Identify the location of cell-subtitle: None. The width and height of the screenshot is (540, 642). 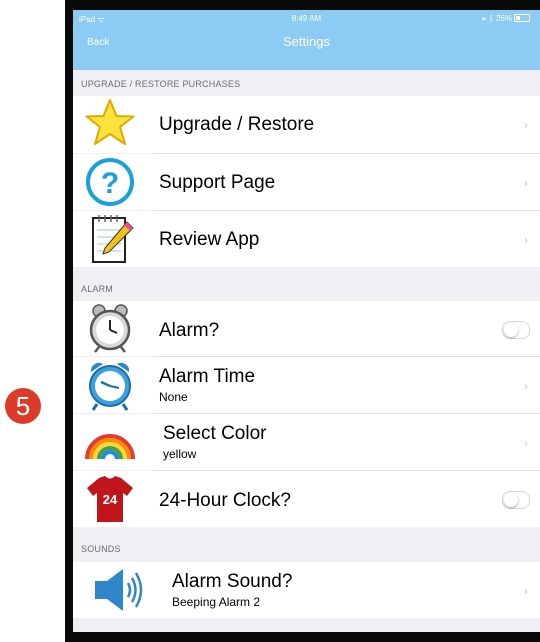
(173, 397).